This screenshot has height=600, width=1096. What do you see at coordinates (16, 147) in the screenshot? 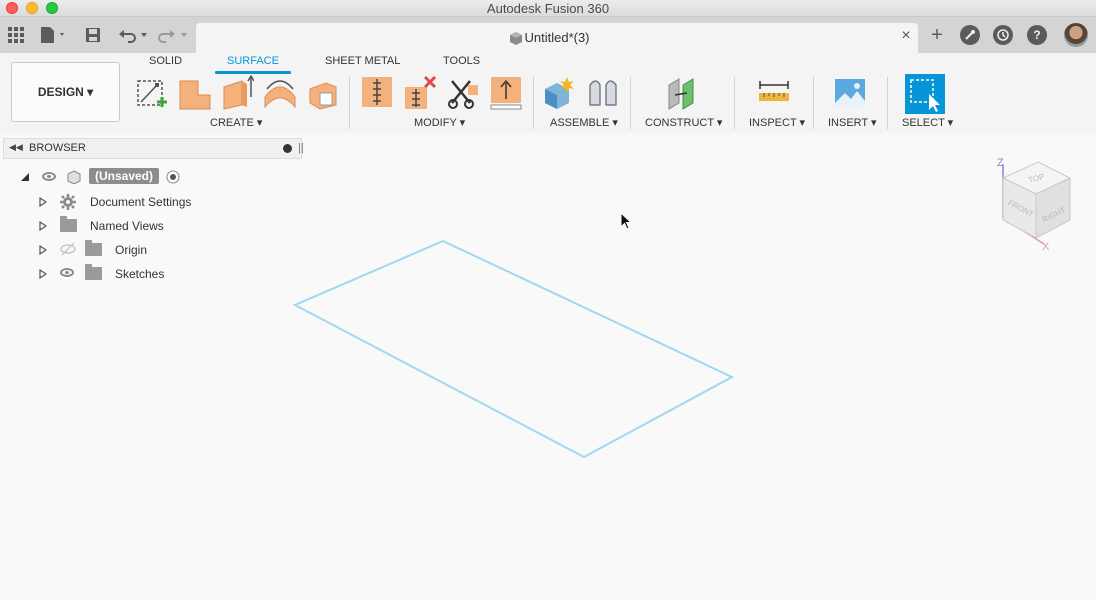
I see `collapse-browser-icon: ◀◀` at bounding box center [16, 147].